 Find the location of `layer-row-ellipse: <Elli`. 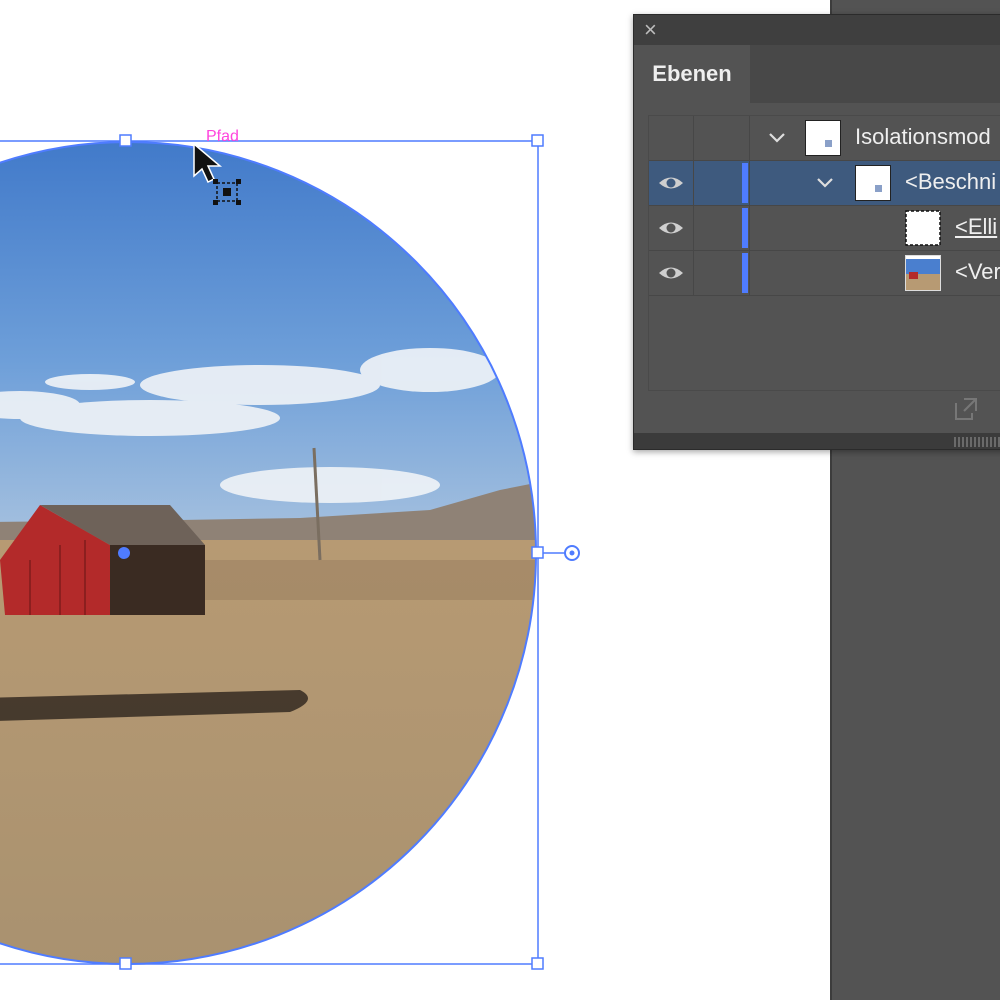

layer-row-ellipse: <Elli is located at coordinates (824, 228).